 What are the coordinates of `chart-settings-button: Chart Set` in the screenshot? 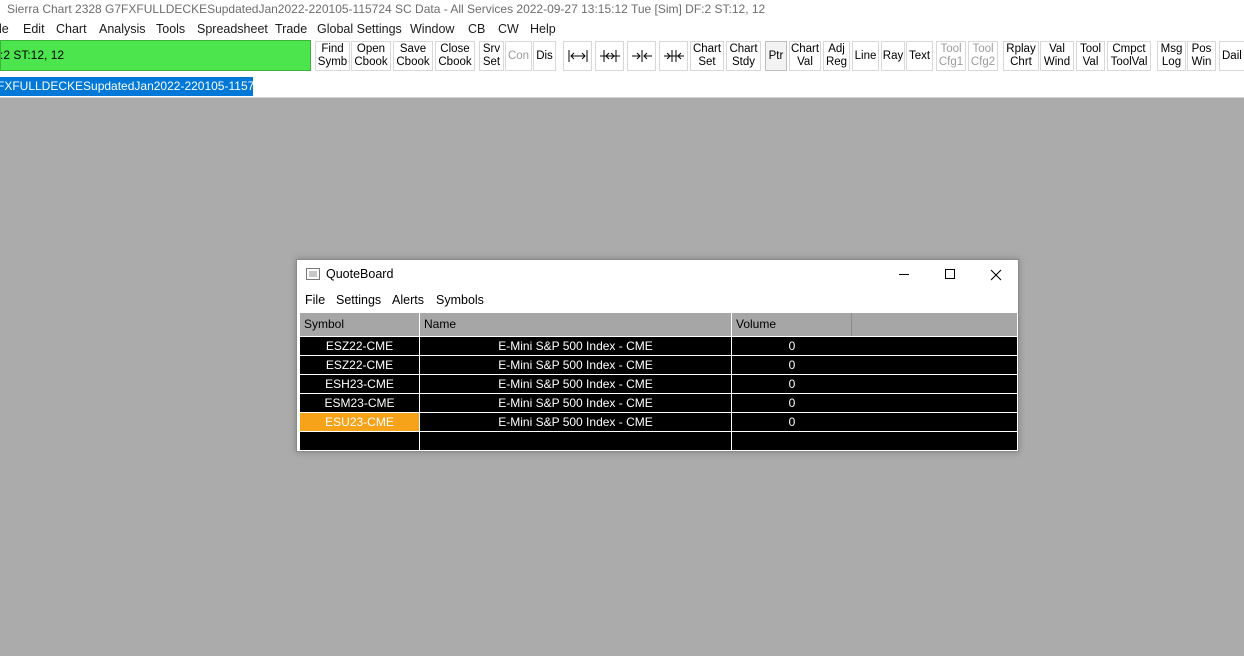 It's located at (707, 56).